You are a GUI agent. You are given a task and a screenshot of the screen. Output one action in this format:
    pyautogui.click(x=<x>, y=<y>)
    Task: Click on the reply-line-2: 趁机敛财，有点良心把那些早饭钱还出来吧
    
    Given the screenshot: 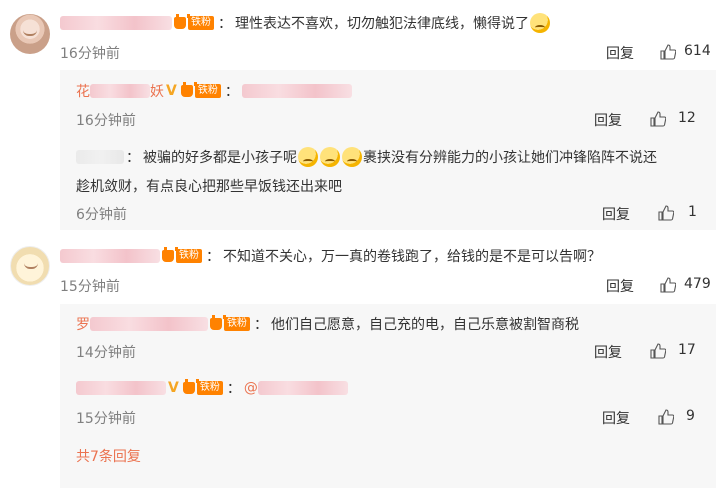 What is the action you would take?
    pyautogui.click(x=209, y=186)
    